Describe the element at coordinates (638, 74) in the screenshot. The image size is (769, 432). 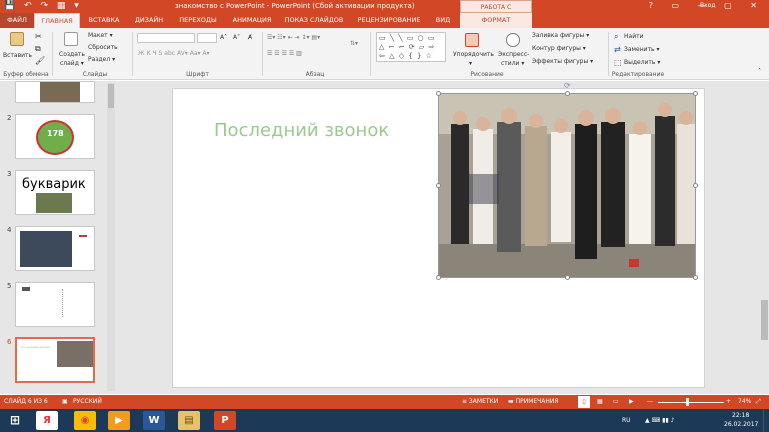
I see `group-editing-label: Редактирование` at that location.